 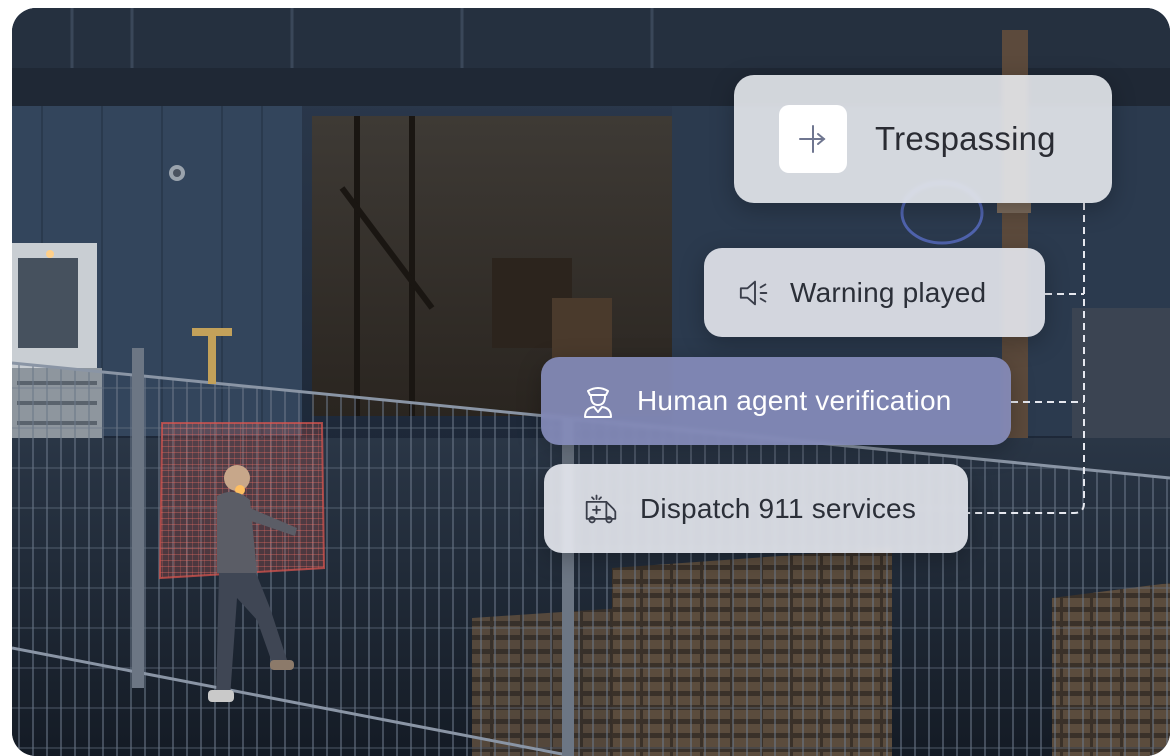 I want to click on trespassing-alert-card: Trespassing, so click(x=923, y=139).